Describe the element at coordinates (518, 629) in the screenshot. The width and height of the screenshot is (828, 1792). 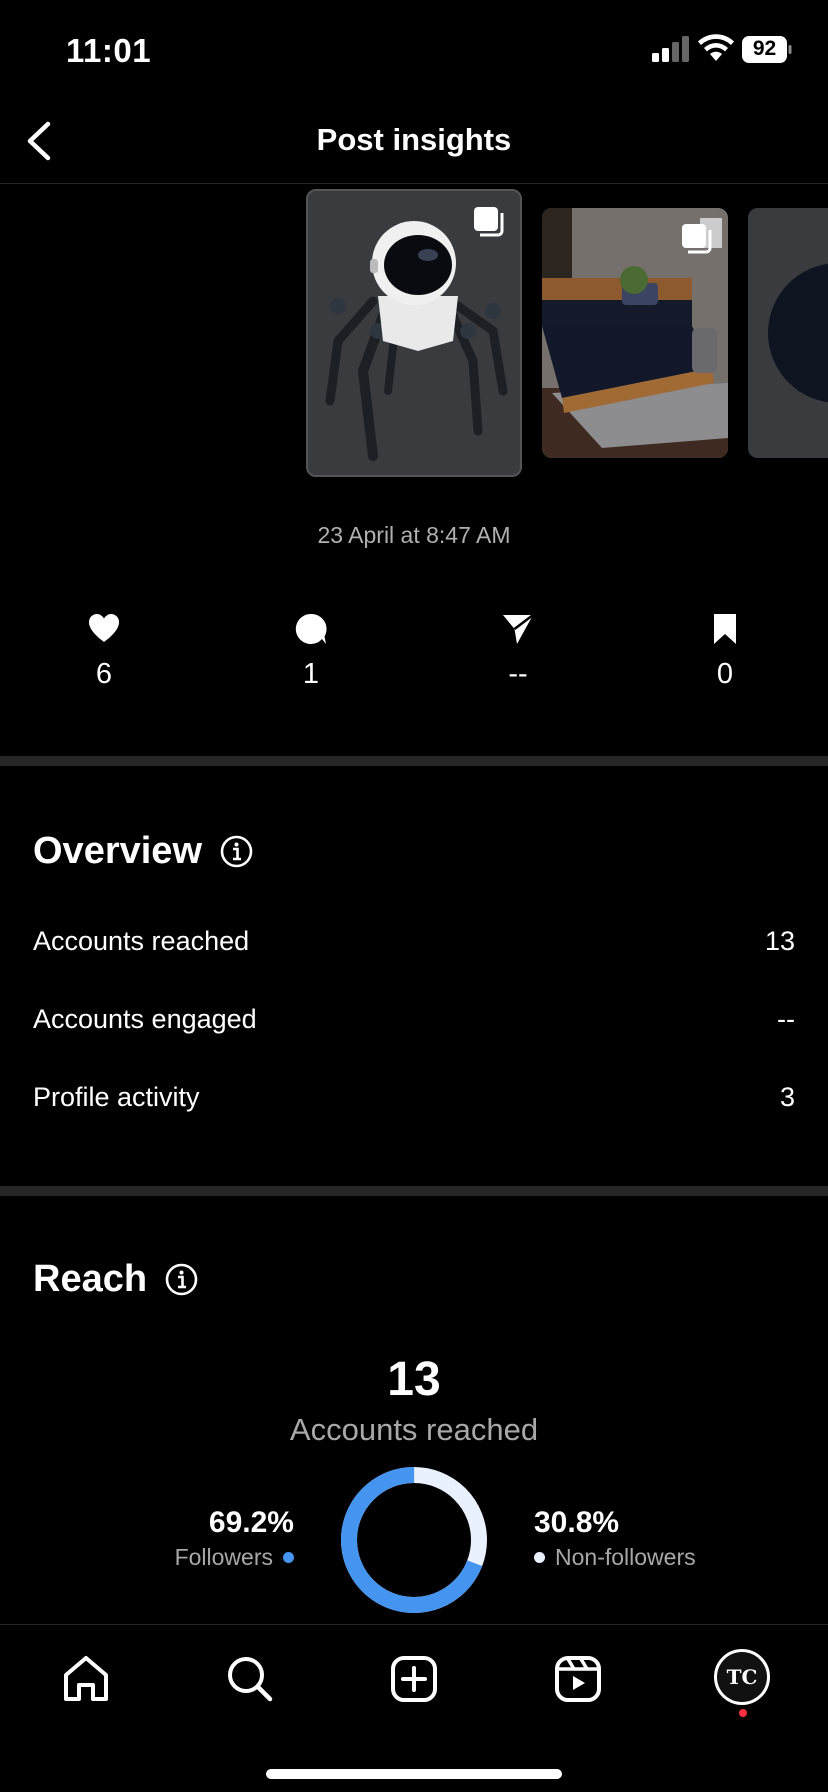
I see `share-paper-plane-icon` at that location.